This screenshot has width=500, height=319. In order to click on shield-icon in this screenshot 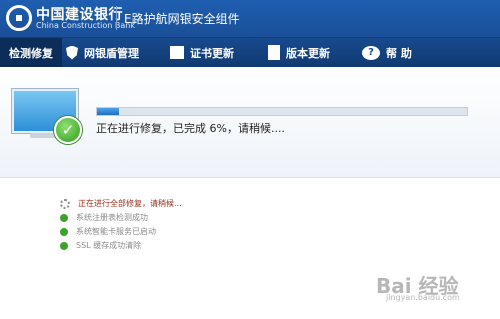, I will do `click(72, 52)`.